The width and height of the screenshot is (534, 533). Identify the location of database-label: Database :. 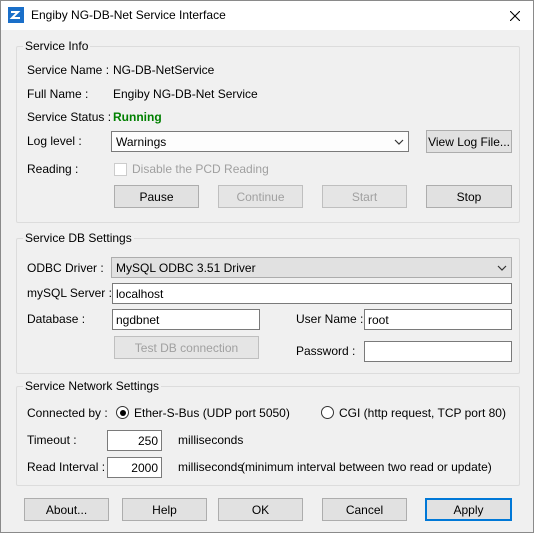
(56, 319).